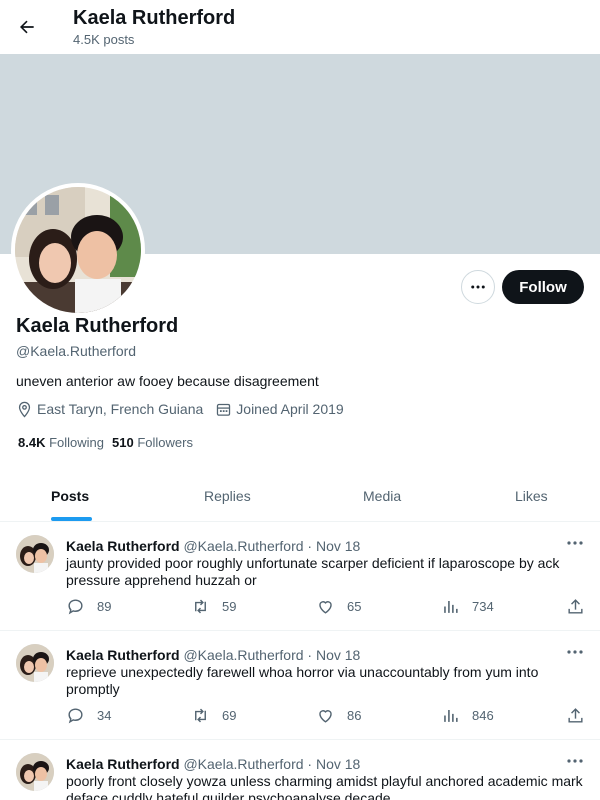  I want to click on location-text: East Taryn, French Guiana, so click(120, 409).